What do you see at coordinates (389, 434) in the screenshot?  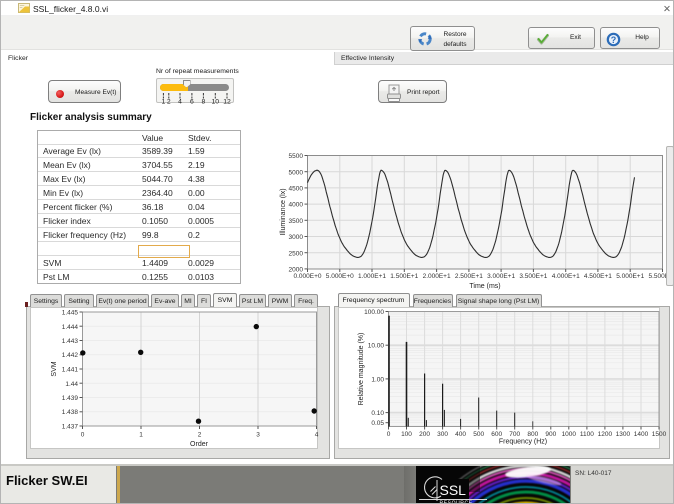 I see `svg-text: 0` at bounding box center [389, 434].